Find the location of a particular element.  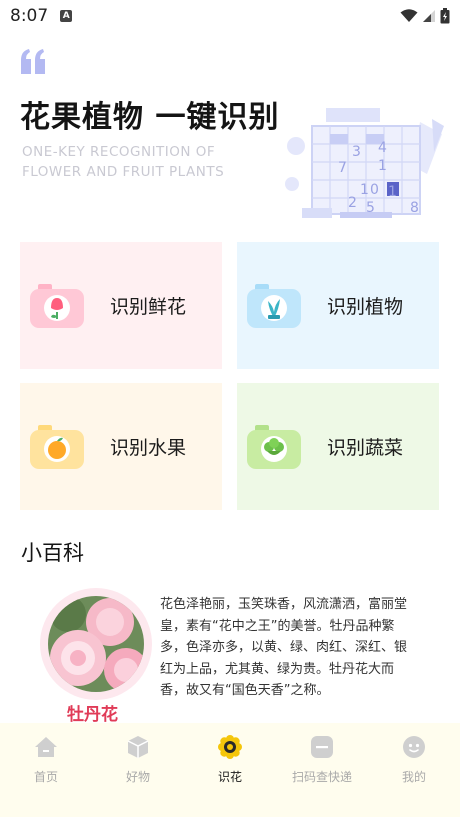

tab-label: 扫码查快递 is located at coordinates (321, 777).